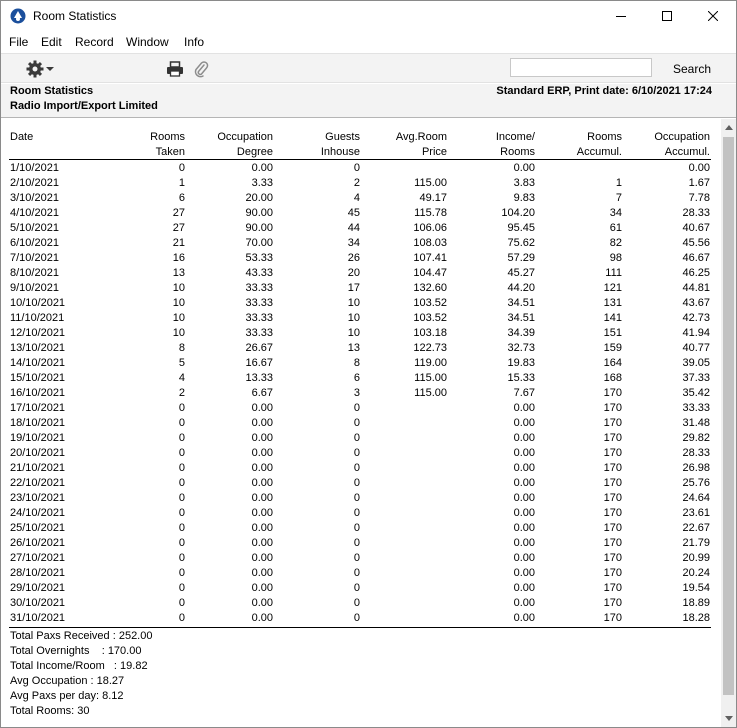  I want to click on cell-date: 21/10/2021, so click(38, 468).